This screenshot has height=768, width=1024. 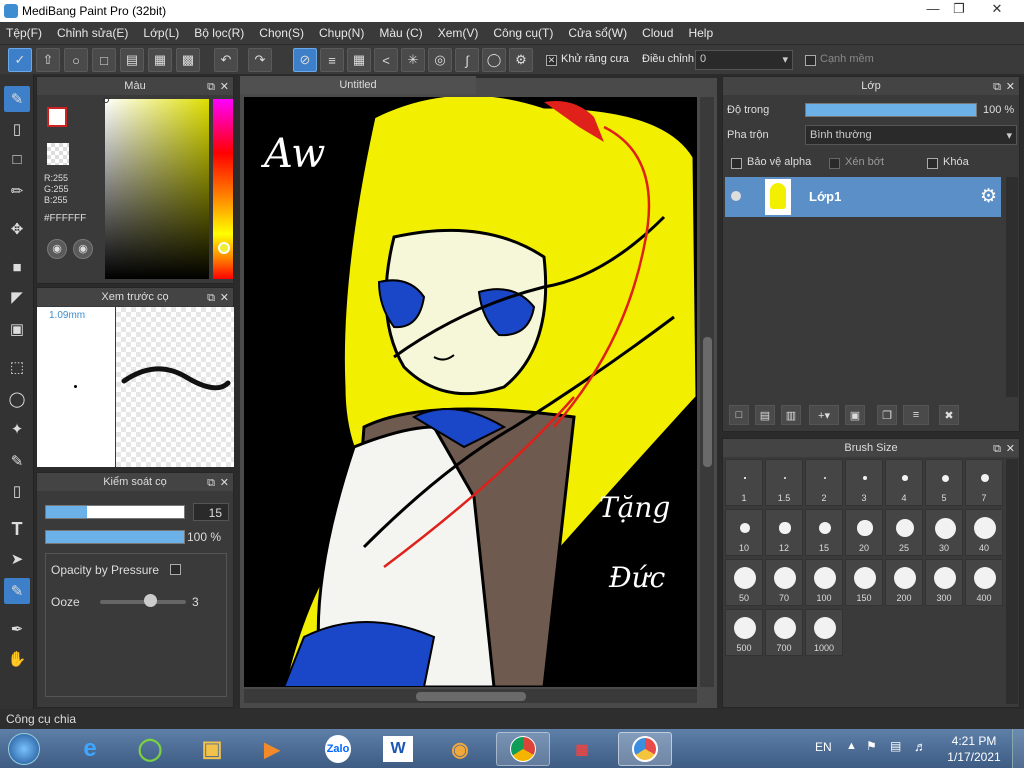 I want to click on chrome-icon, so click(x=523, y=749).